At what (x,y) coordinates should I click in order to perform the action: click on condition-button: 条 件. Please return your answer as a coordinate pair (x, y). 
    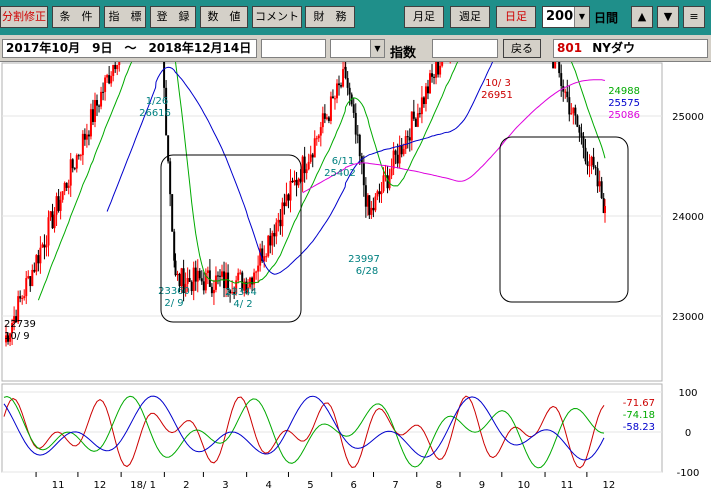
    Looking at the image, I should click on (76, 17).